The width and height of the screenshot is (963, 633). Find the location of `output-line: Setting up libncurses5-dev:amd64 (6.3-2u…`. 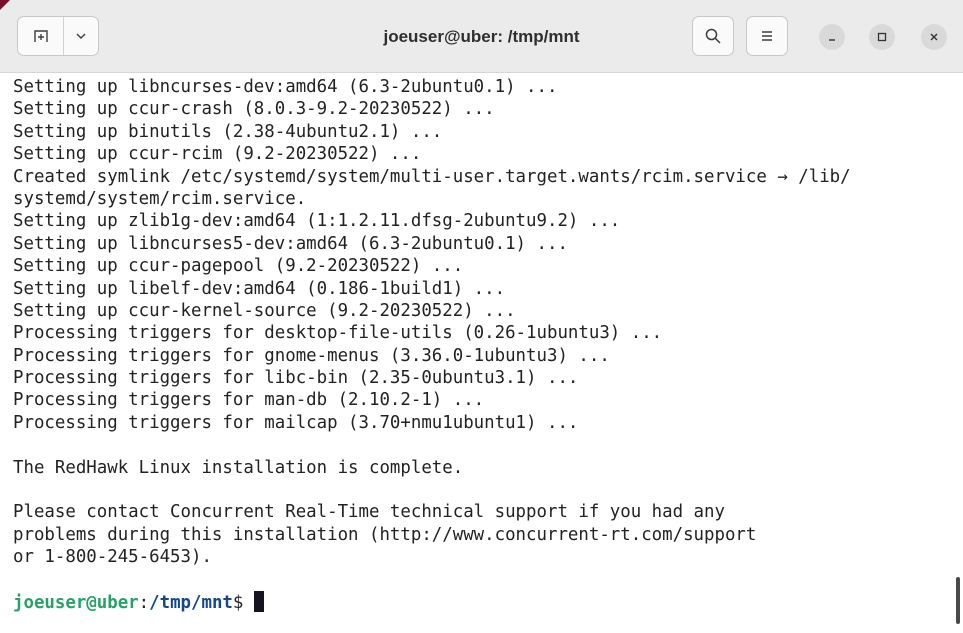

output-line: Setting up libncurses5-dev:amd64 (6.3-2u… is located at coordinates (290, 243).